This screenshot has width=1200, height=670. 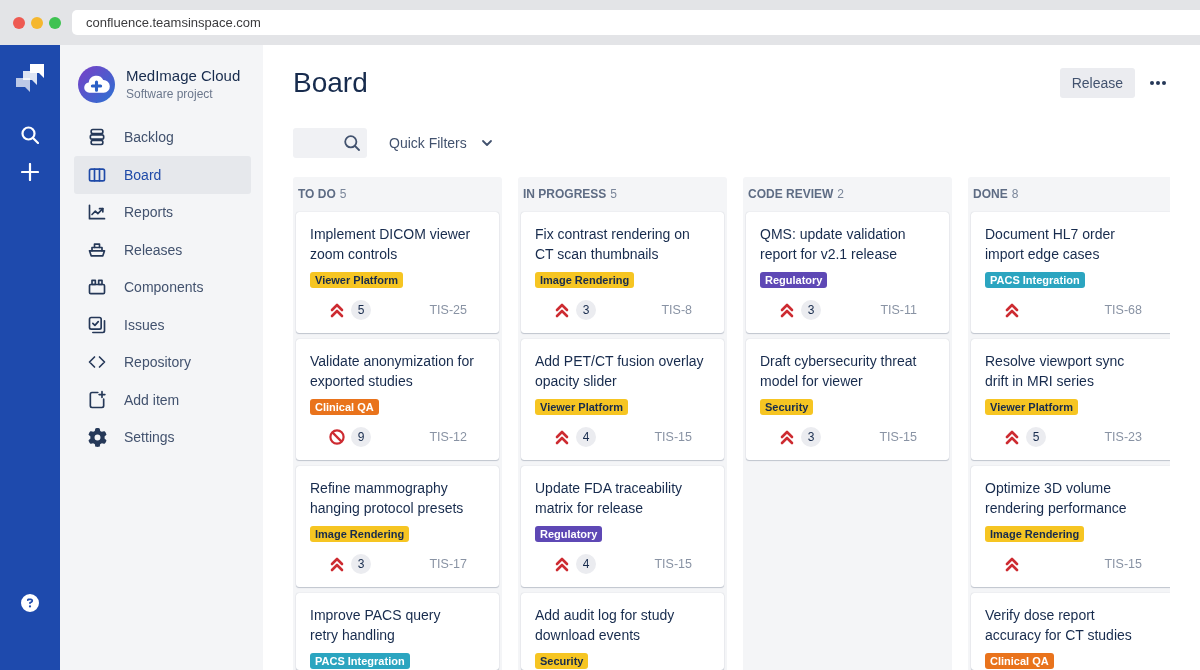 What do you see at coordinates (898, 310) in the screenshot?
I see `issue-key: TIS-11` at bounding box center [898, 310].